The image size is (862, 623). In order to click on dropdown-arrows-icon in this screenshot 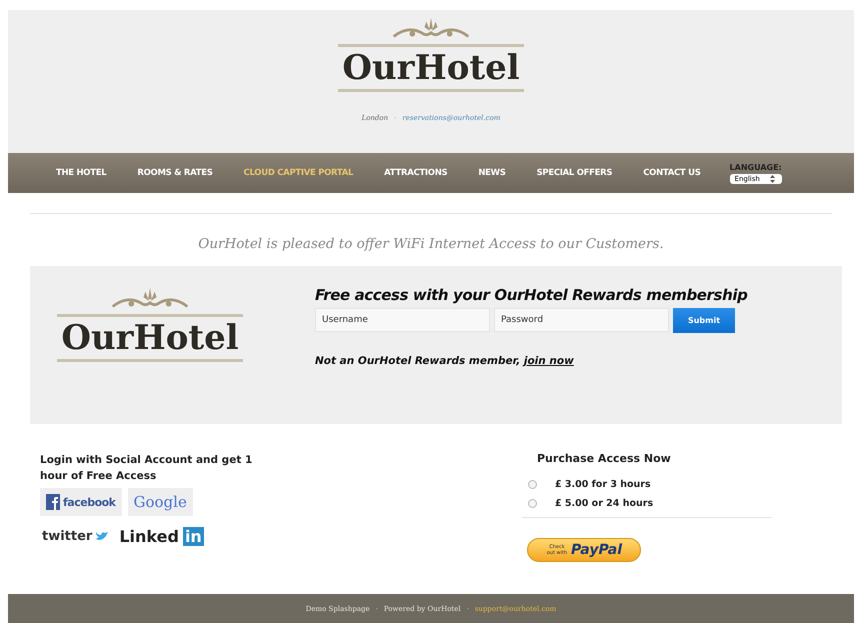, I will do `click(772, 178)`.